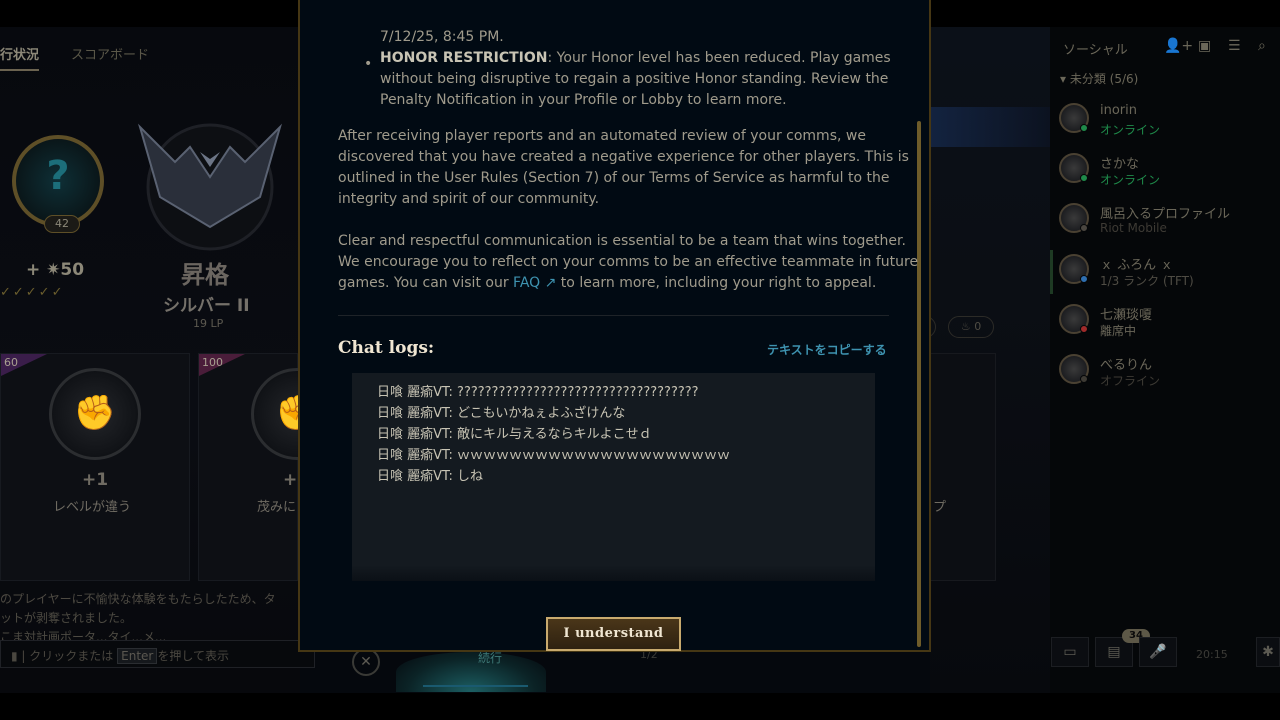 This screenshot has width=1280, height=720. I want to click on friend-name: ｘ ふろん ｘ, so click(1137, 265).